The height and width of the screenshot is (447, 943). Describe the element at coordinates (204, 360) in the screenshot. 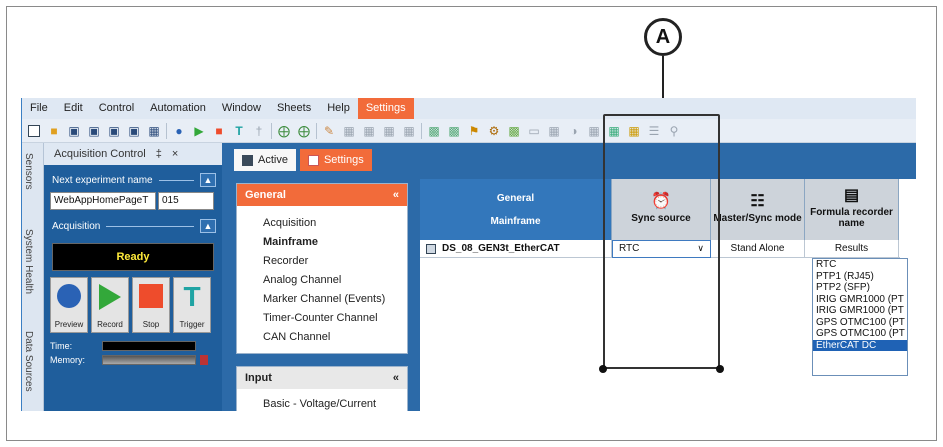

I see `memory-indicator` at that location.